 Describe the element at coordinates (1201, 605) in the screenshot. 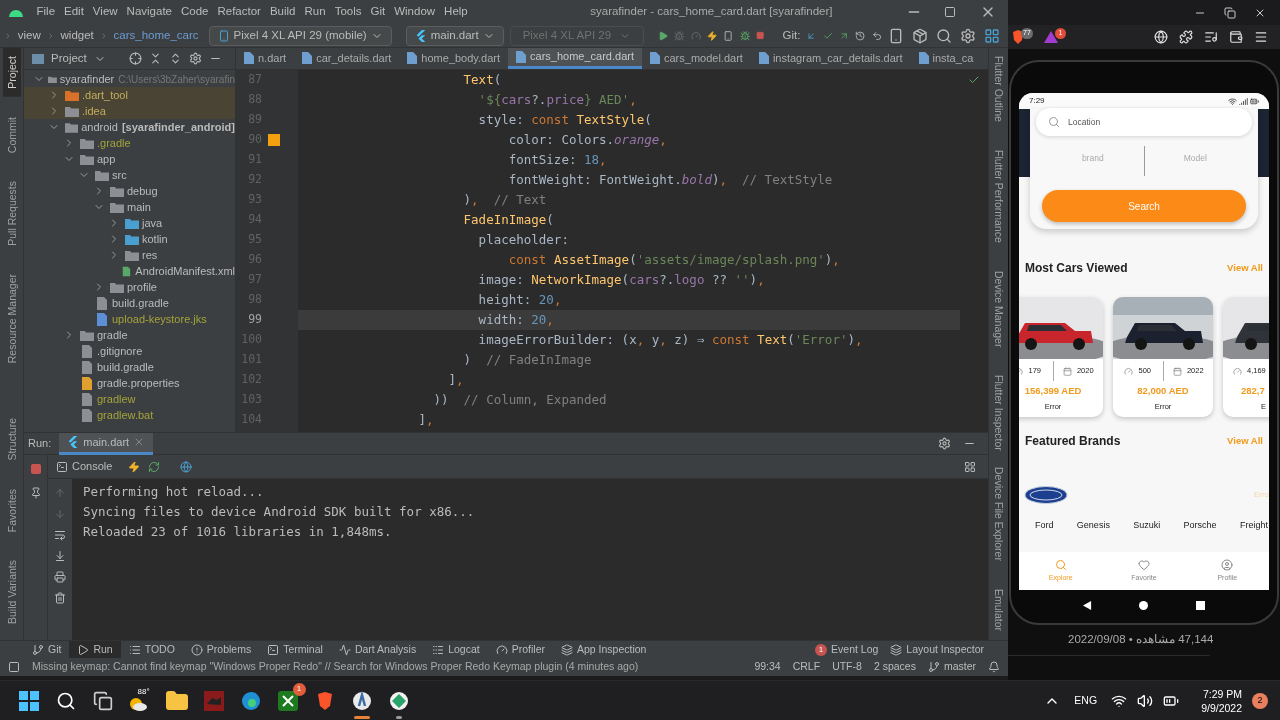

I see `recents-icon` at that location.